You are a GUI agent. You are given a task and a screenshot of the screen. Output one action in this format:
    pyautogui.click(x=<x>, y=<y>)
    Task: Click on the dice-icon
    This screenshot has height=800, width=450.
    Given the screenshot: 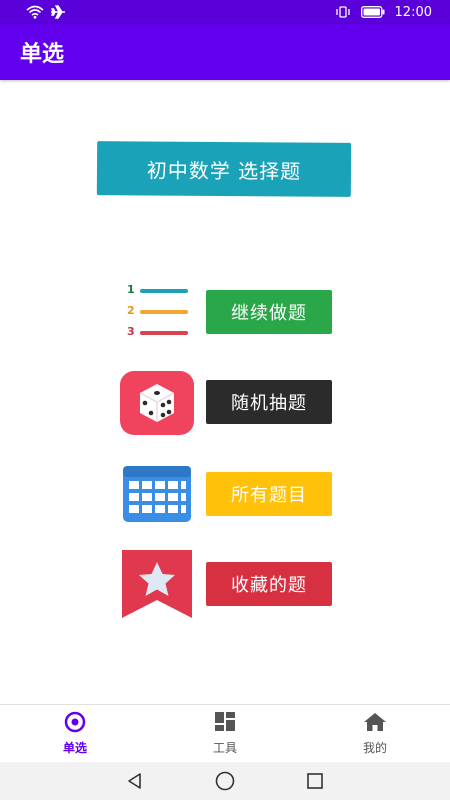 What is the action you would take?
    pyautogui.click(x=157, y=403)
    